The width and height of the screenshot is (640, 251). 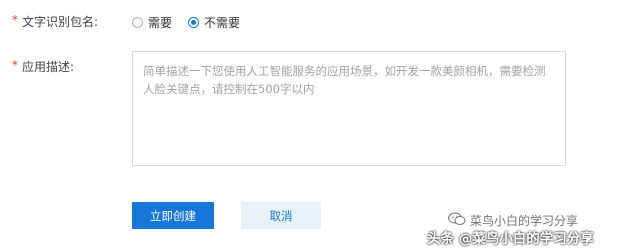 What do you see at coordinates (222, 23) in the screenshot?
I see `radio-not-needed-label: 不需要` at bounding box center [222, 23].